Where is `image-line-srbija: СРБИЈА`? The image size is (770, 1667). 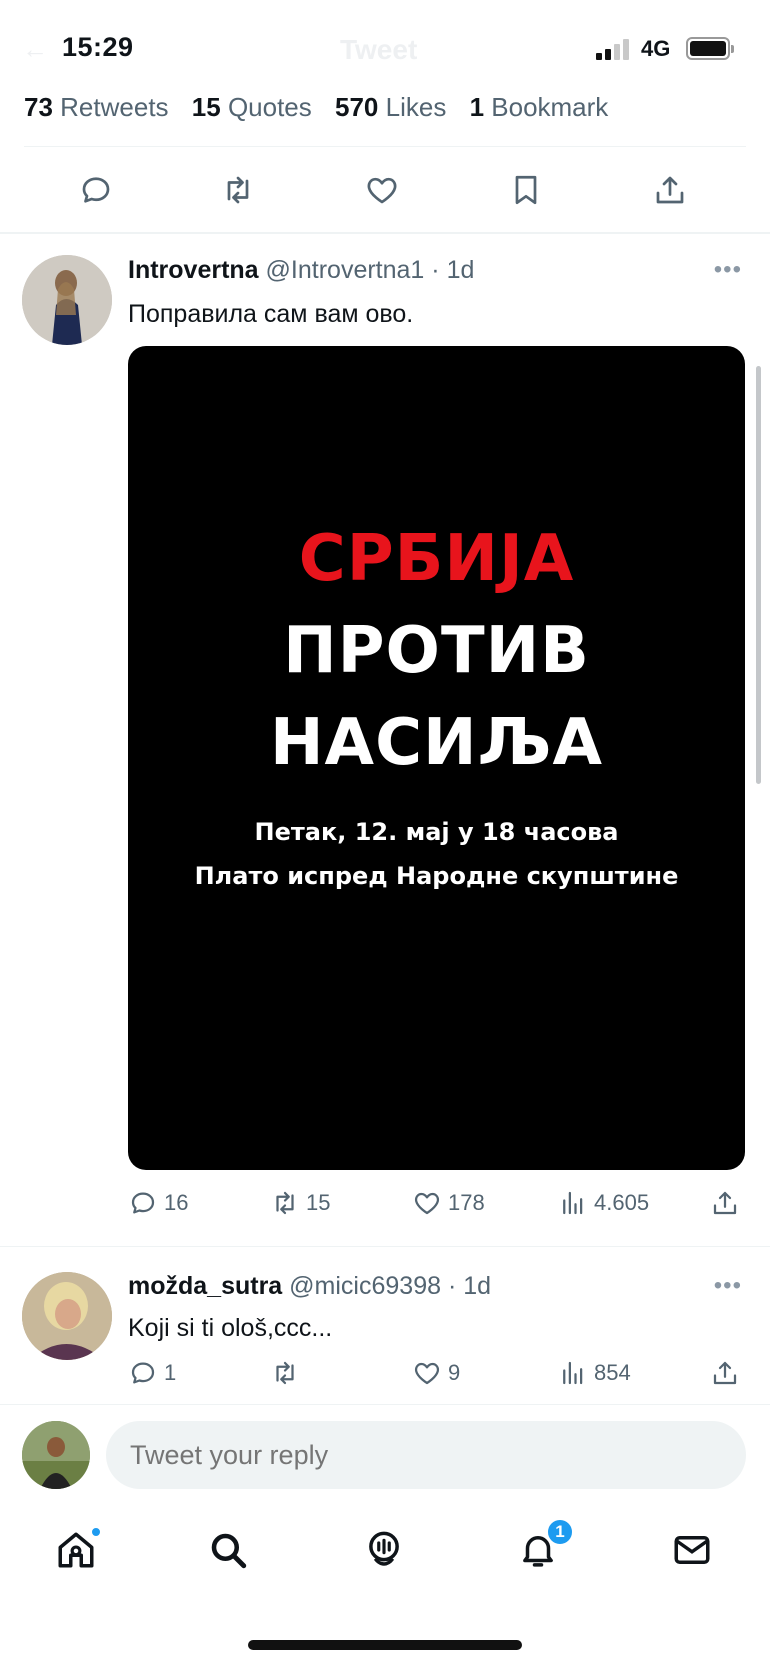
image-line-srbija: СРБИЈА is located at coordinates (436, 559).